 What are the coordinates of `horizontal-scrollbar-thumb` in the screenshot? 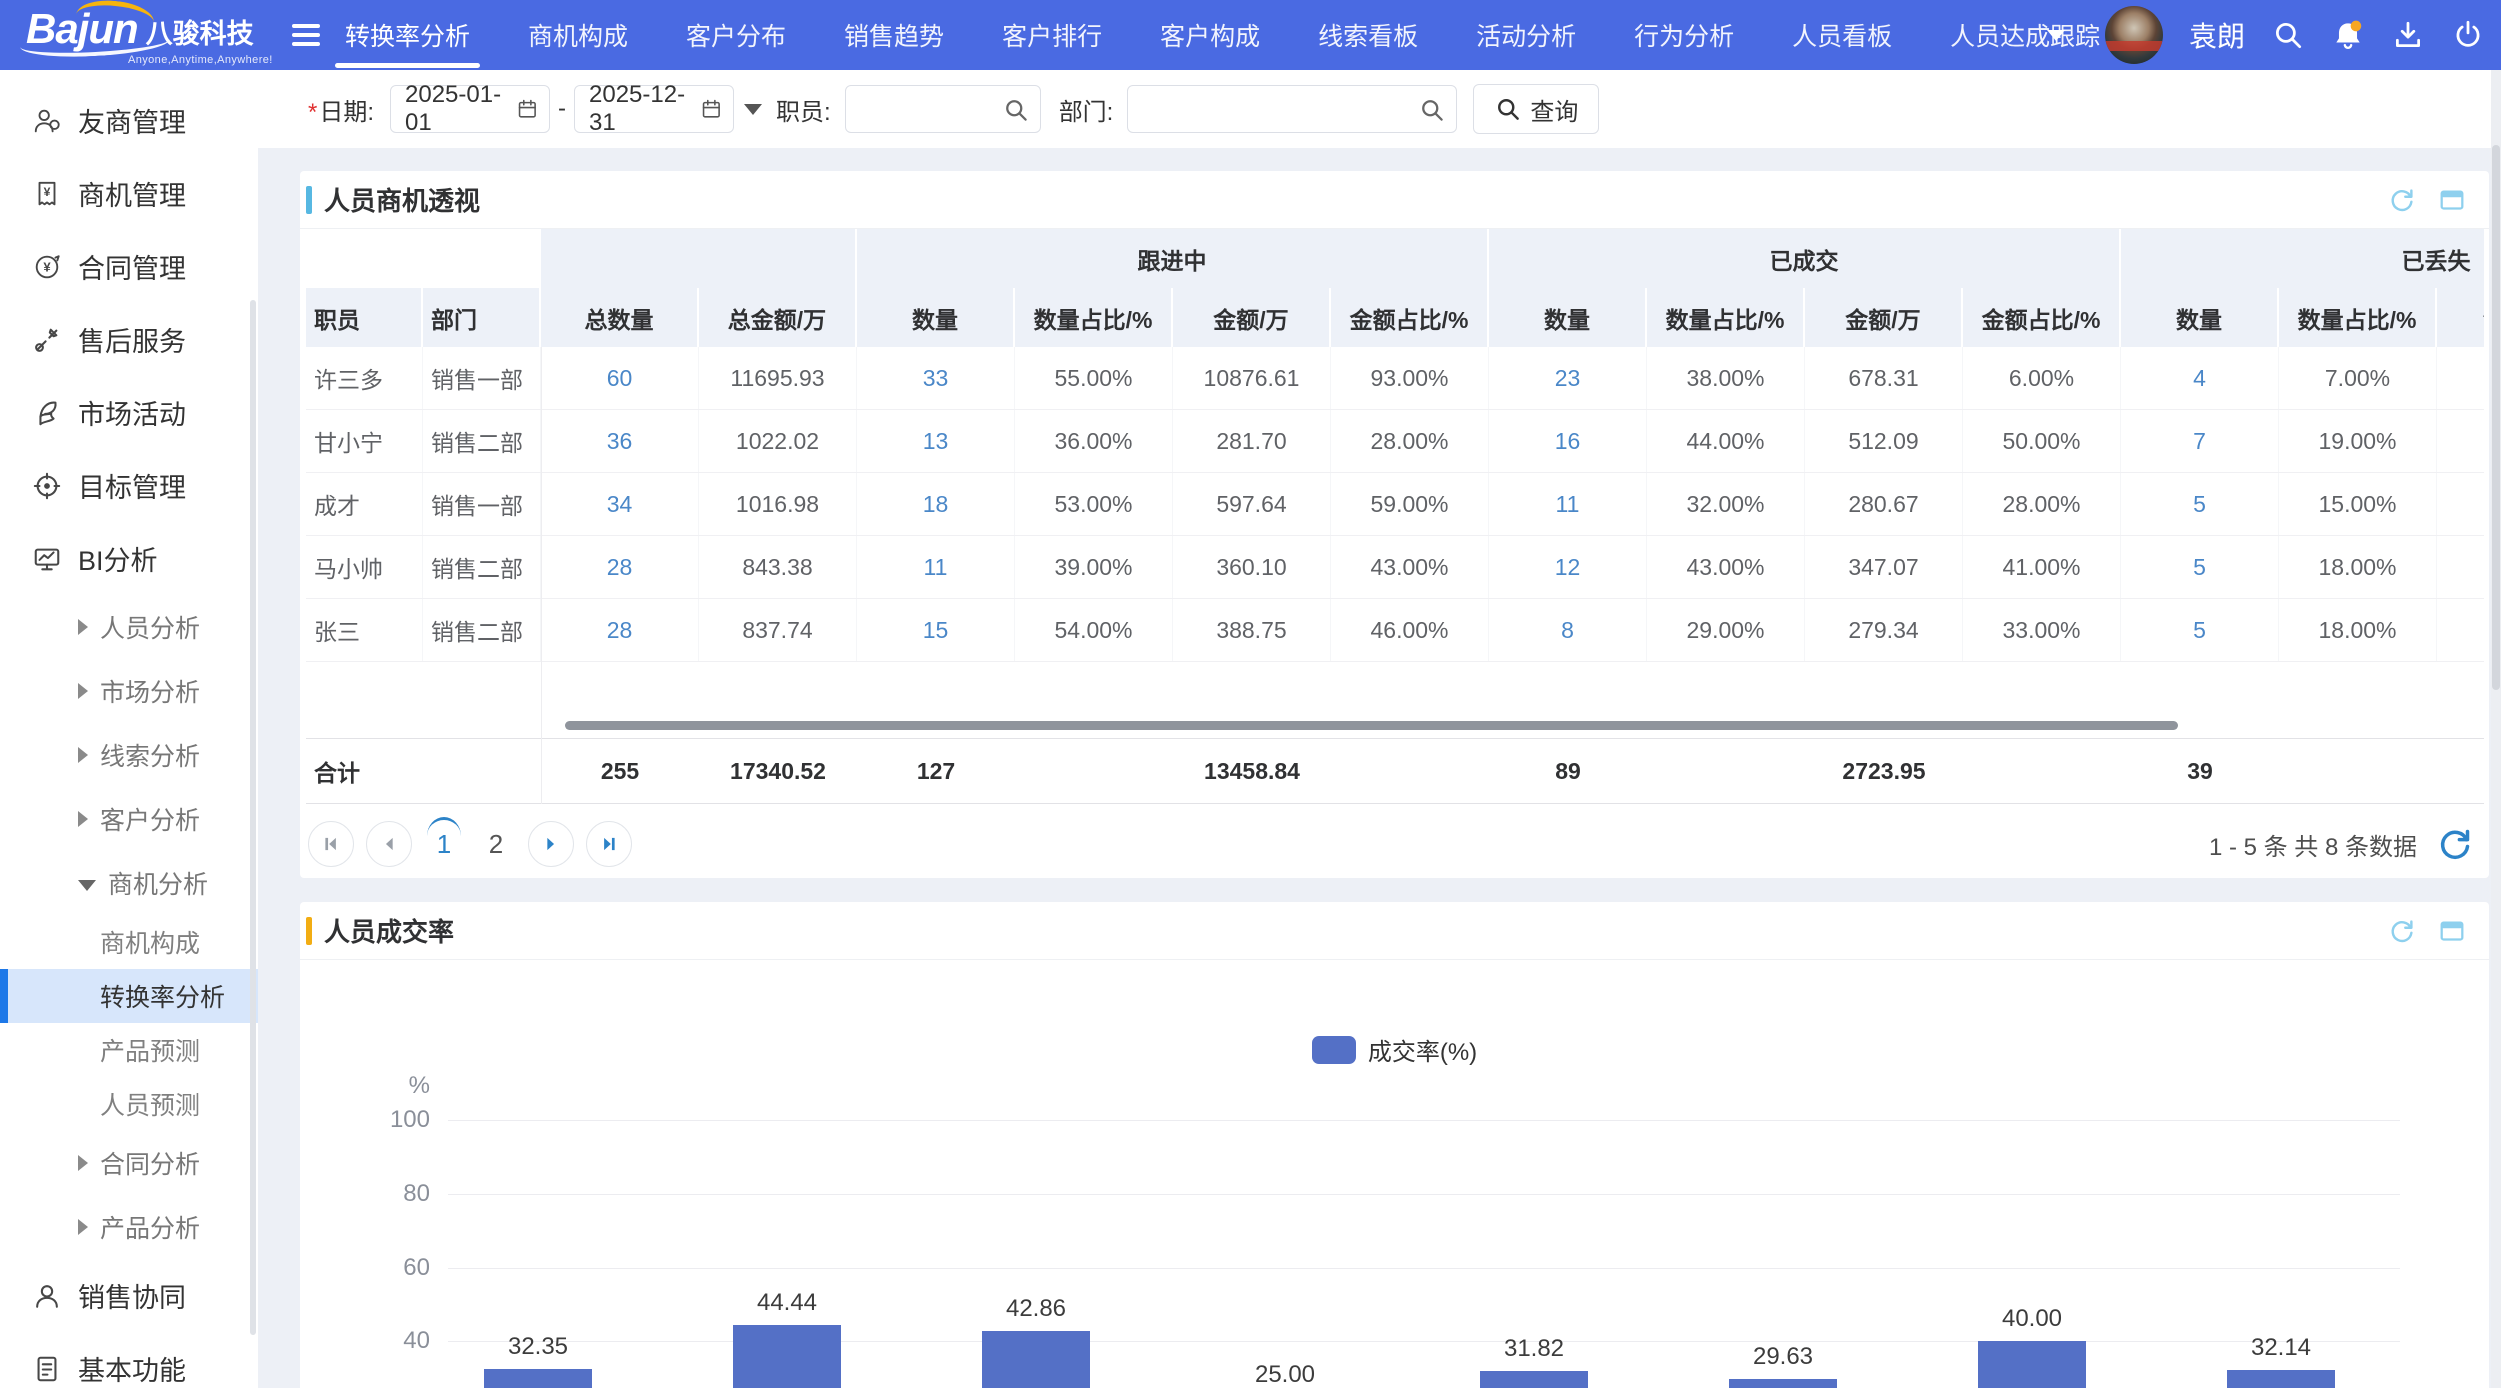 It's located at (1371, 725).